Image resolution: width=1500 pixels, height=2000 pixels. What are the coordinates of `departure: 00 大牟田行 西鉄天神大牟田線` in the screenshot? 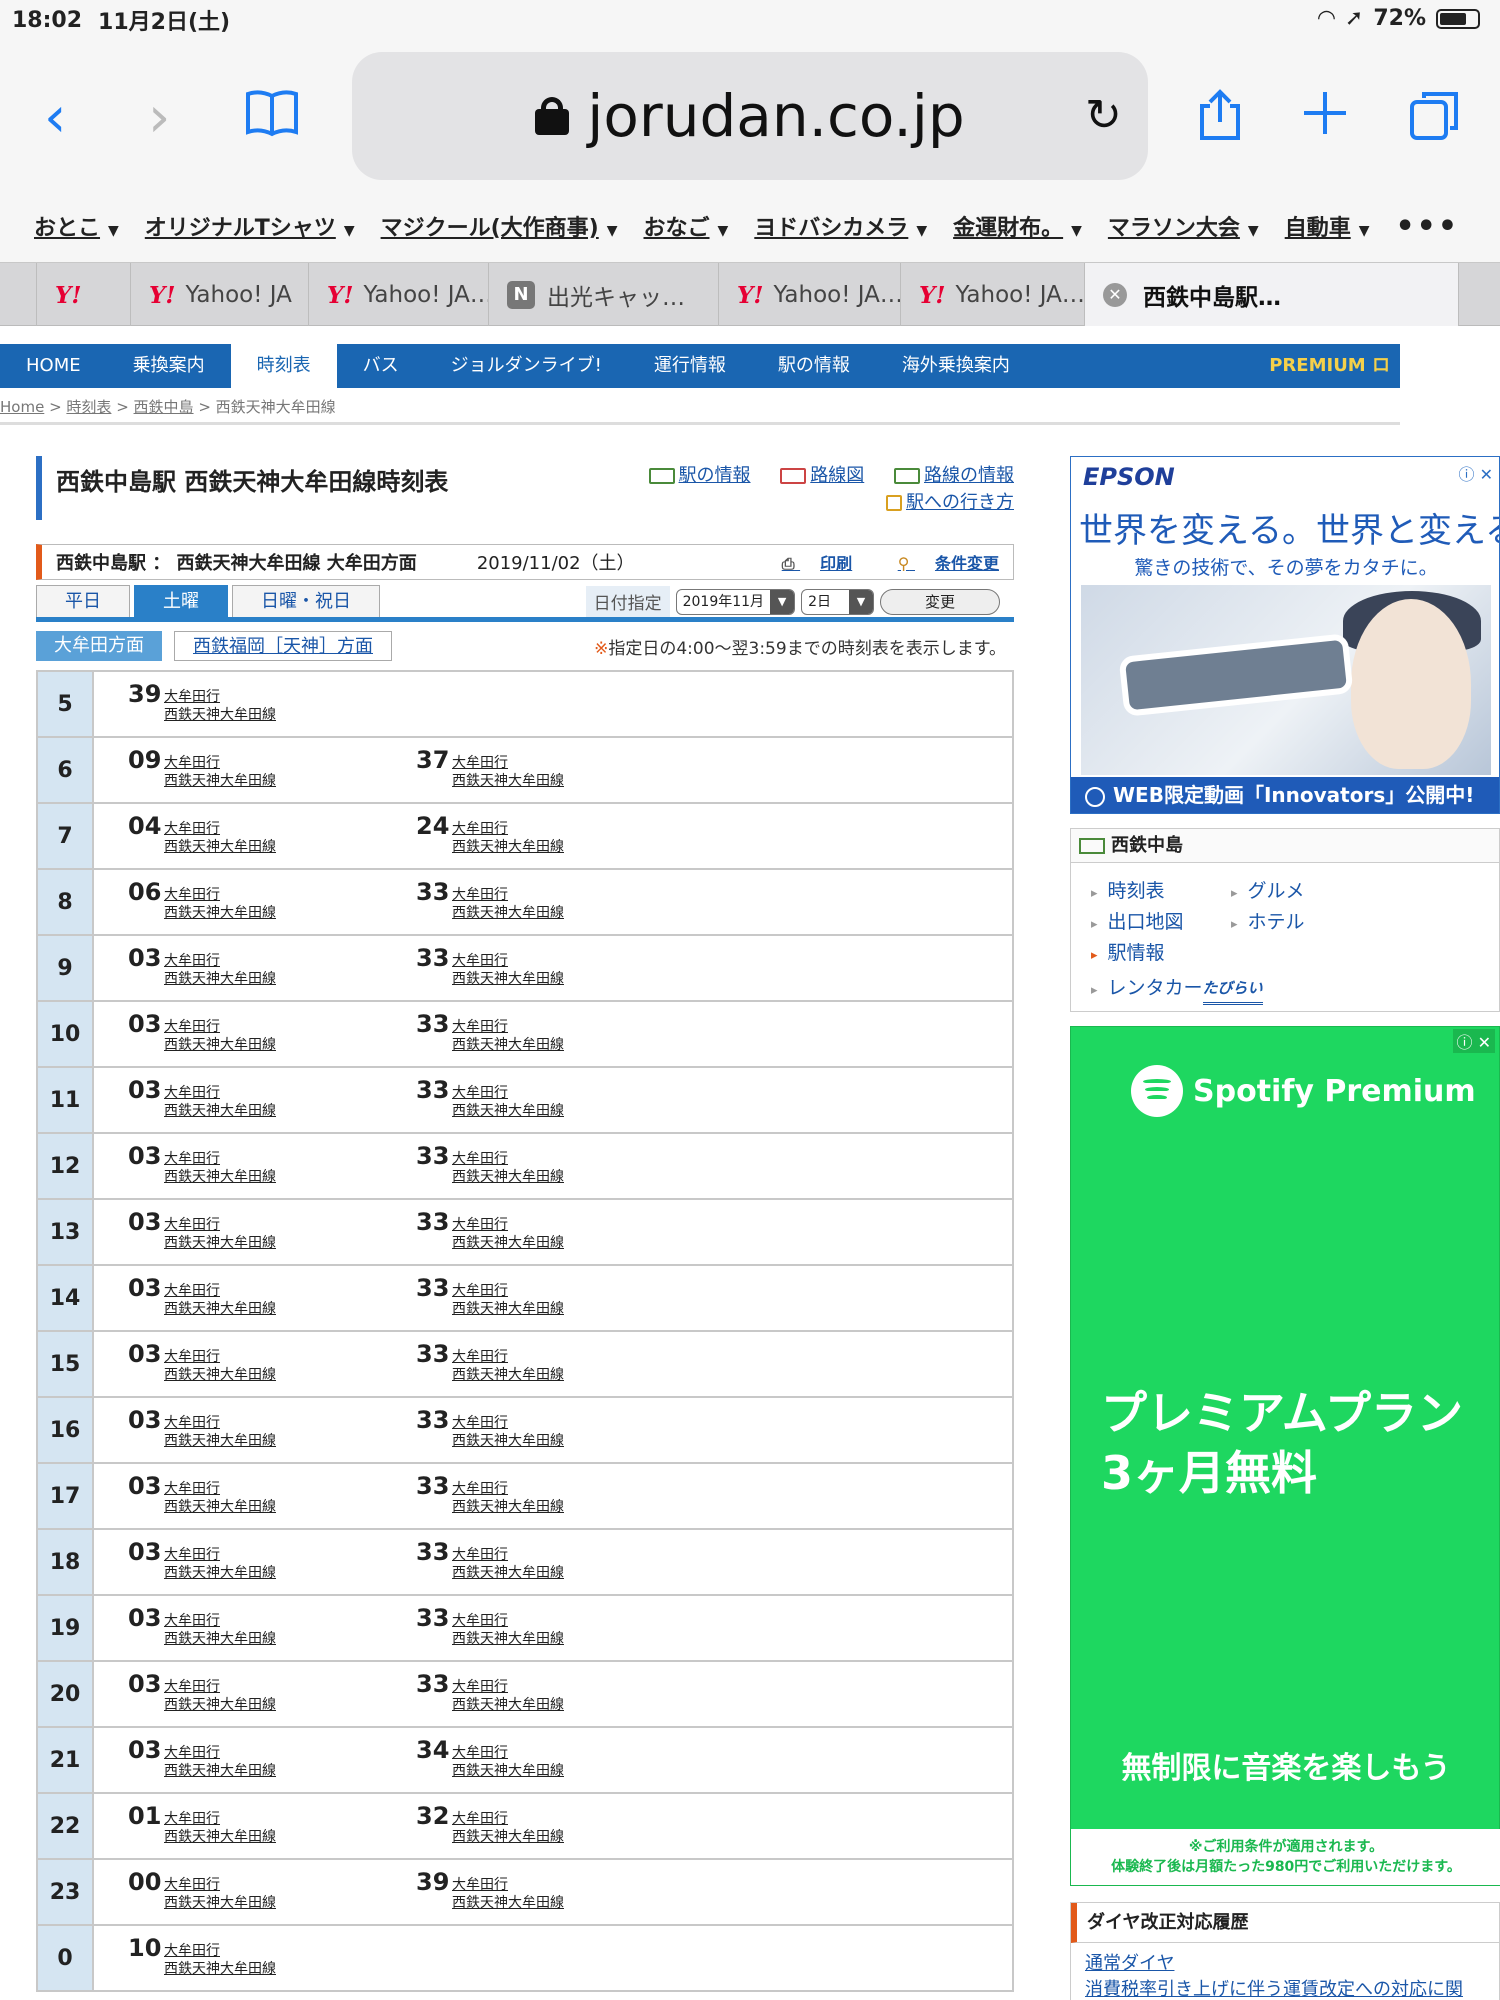 It's located at (238, 1886).